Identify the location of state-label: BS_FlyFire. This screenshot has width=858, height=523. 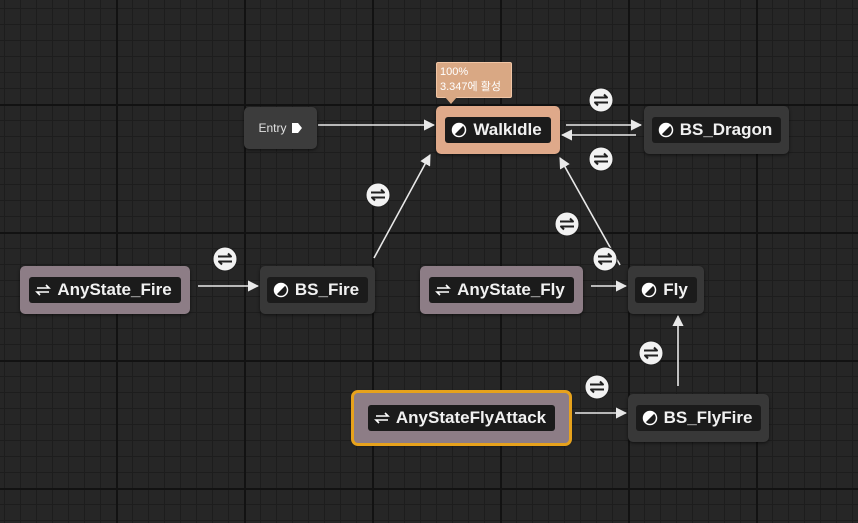
(708, 417).